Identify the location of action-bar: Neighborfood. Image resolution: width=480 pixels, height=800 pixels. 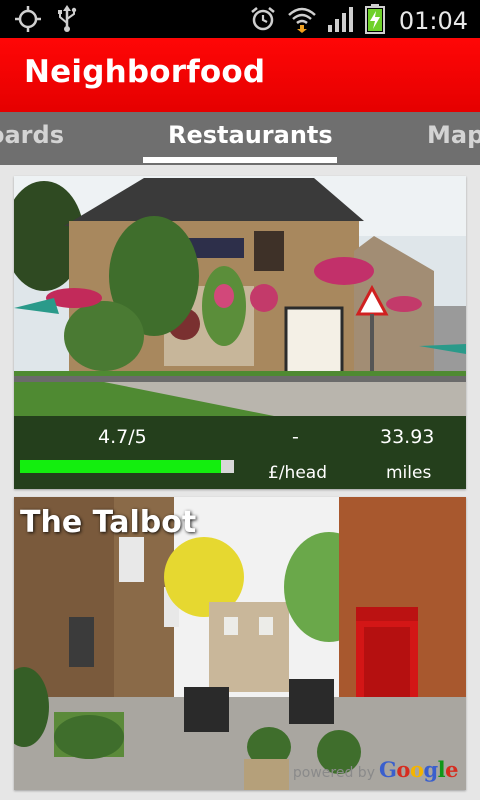
(240, 75).